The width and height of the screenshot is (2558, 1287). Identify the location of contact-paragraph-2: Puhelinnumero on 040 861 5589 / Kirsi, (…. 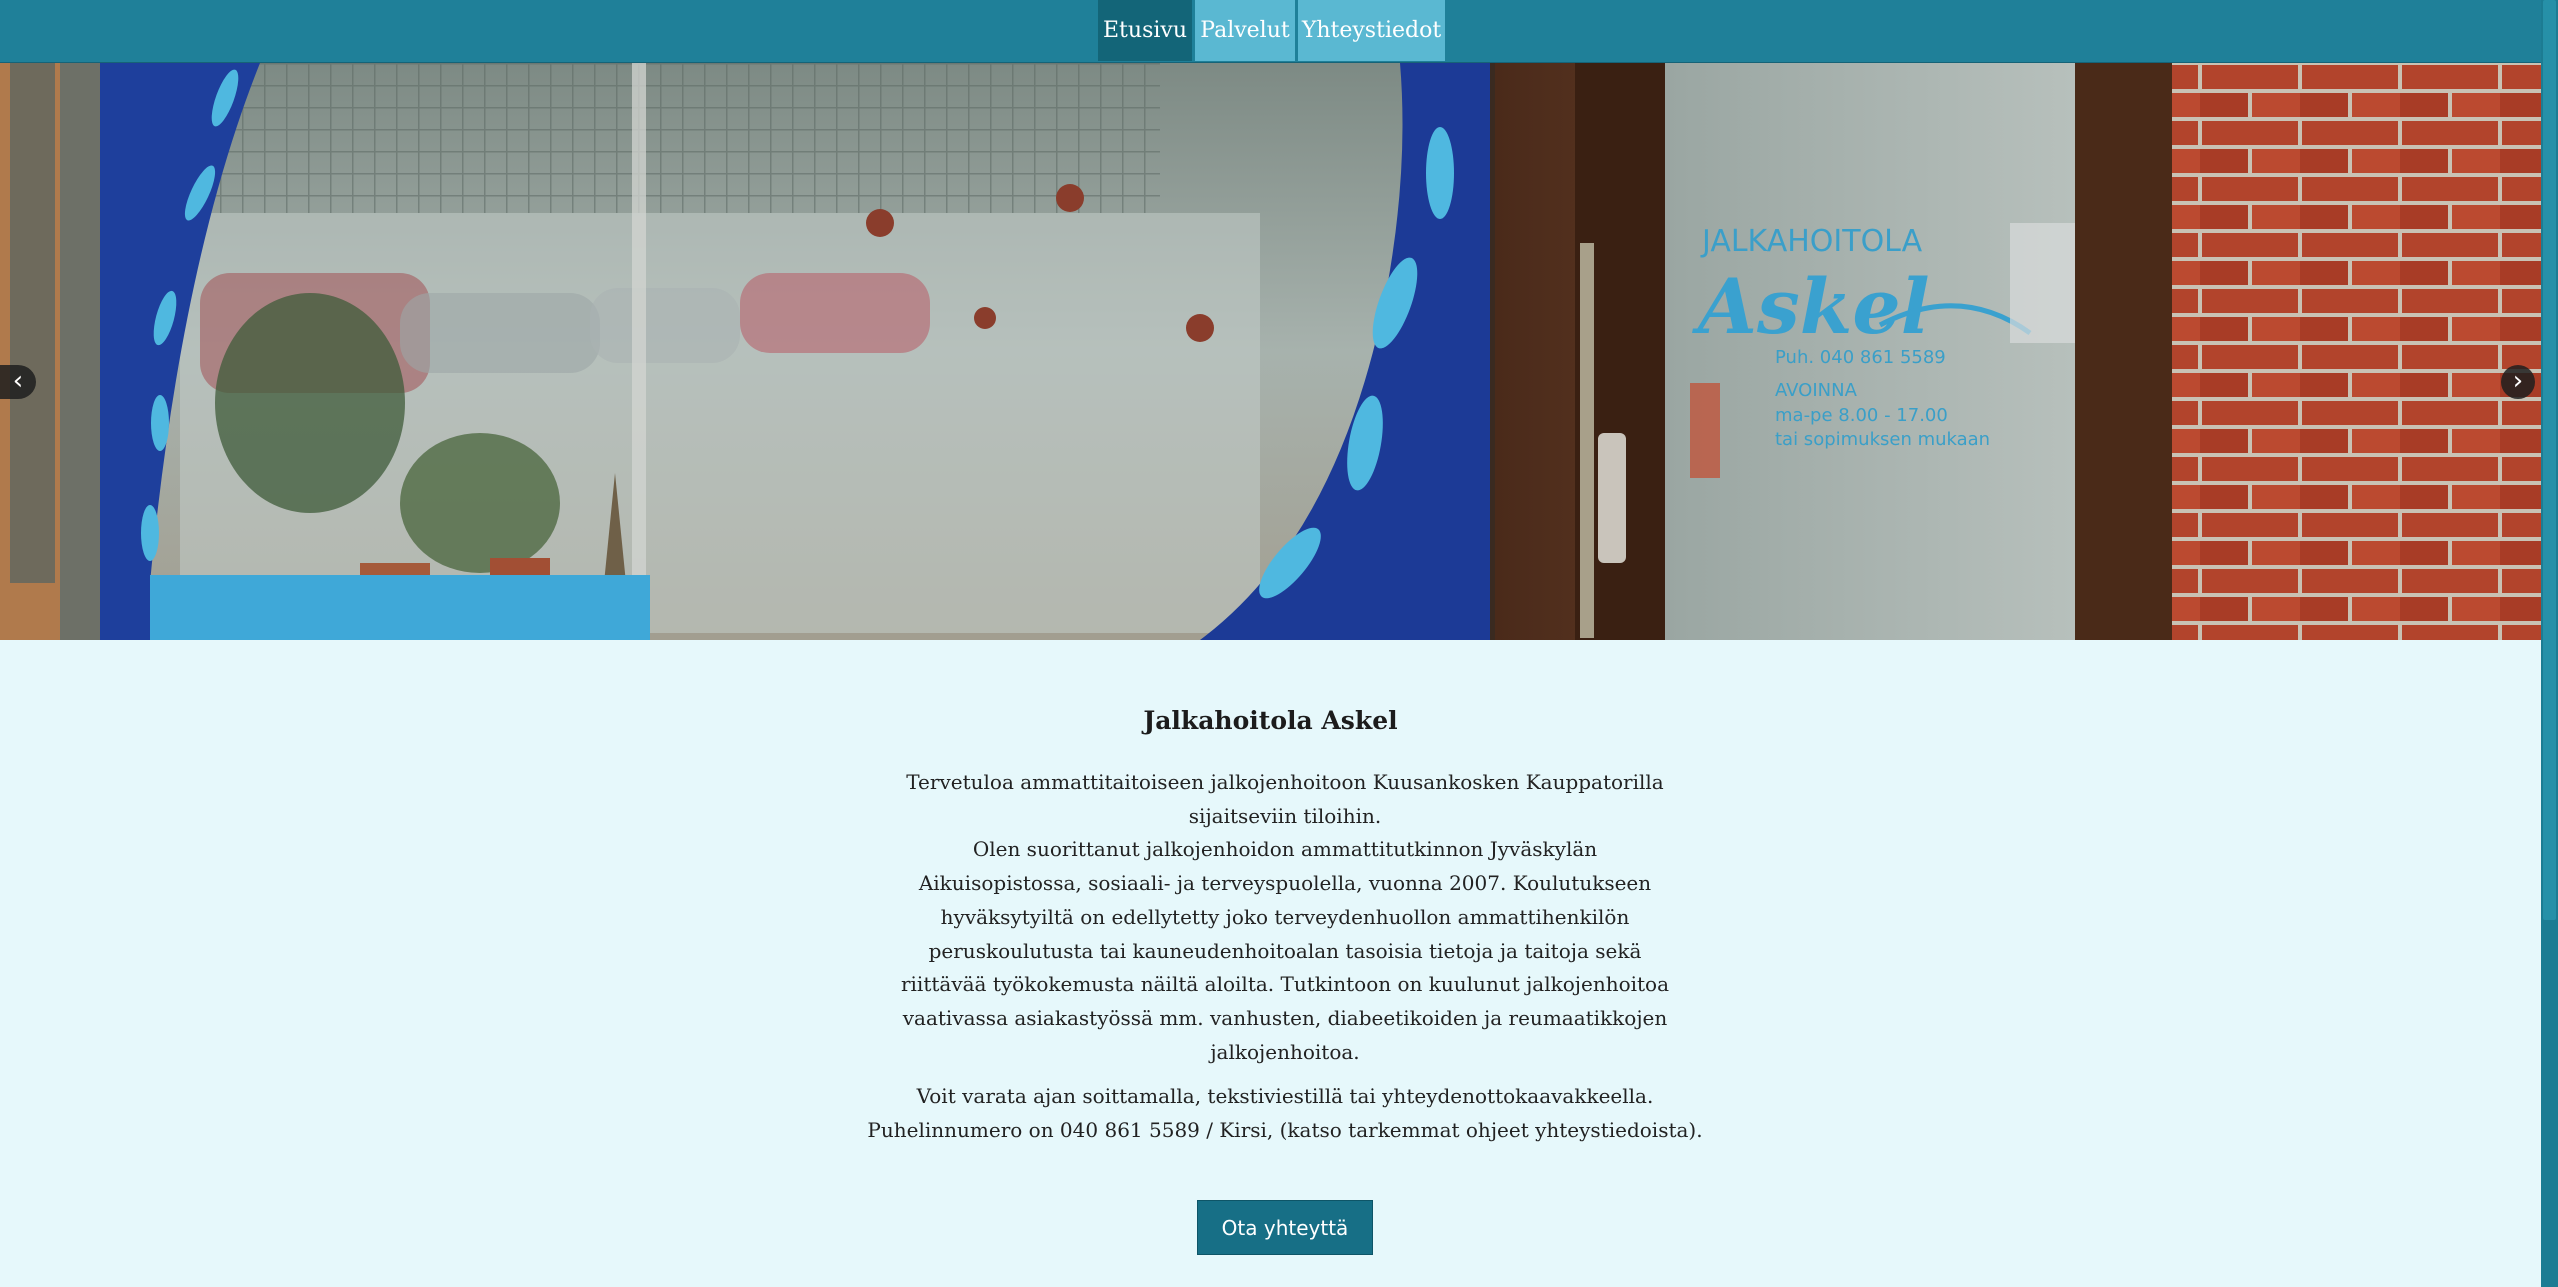
(1285, 1129).